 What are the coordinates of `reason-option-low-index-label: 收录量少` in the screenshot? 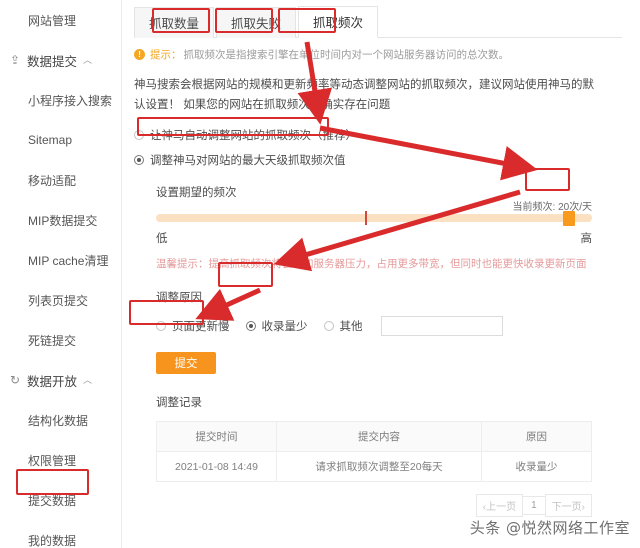 It's located at (284, 327).